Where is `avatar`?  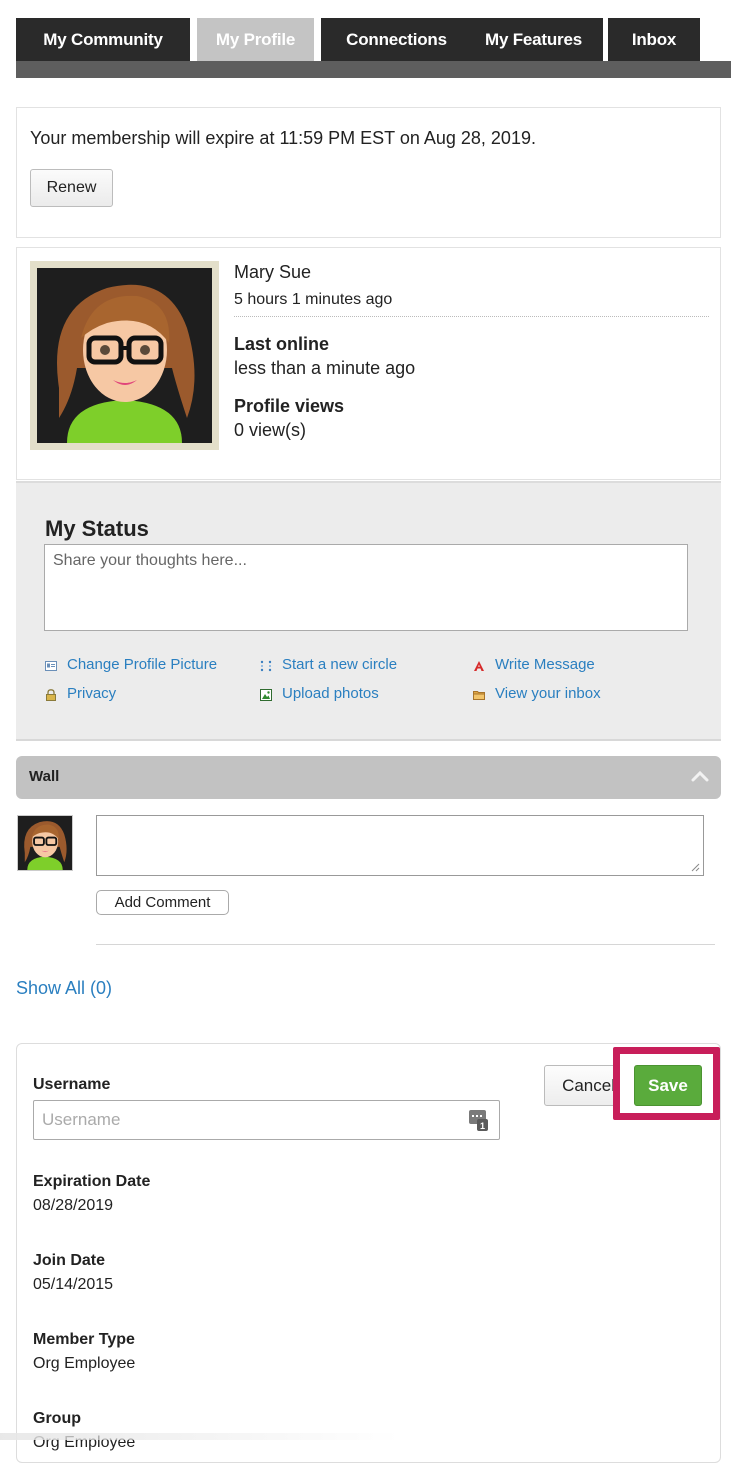 avatar is located at coordinates (124, 355).